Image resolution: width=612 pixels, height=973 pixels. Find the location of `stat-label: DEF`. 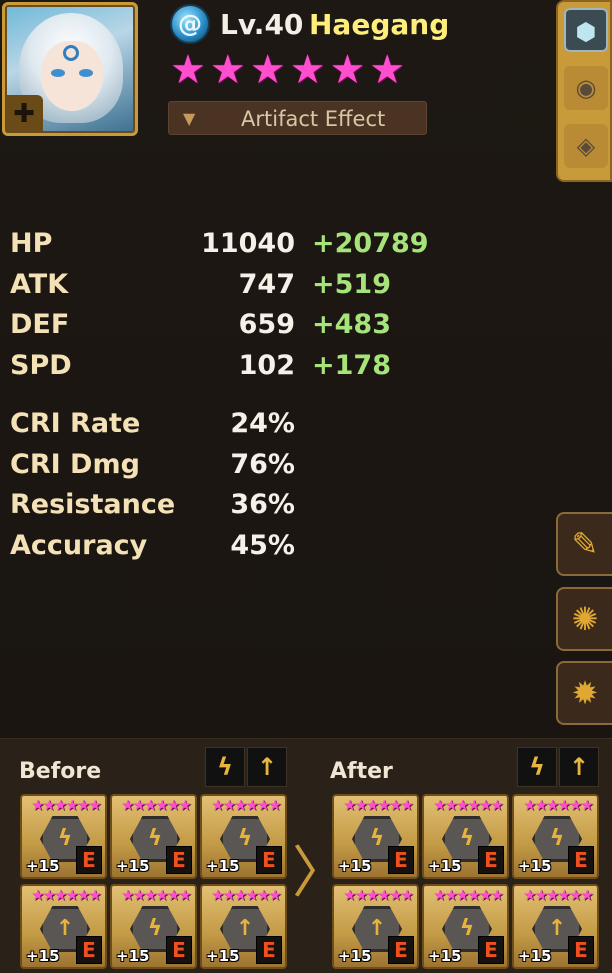

stat-label: DEF is located at coordinates (40, 324).